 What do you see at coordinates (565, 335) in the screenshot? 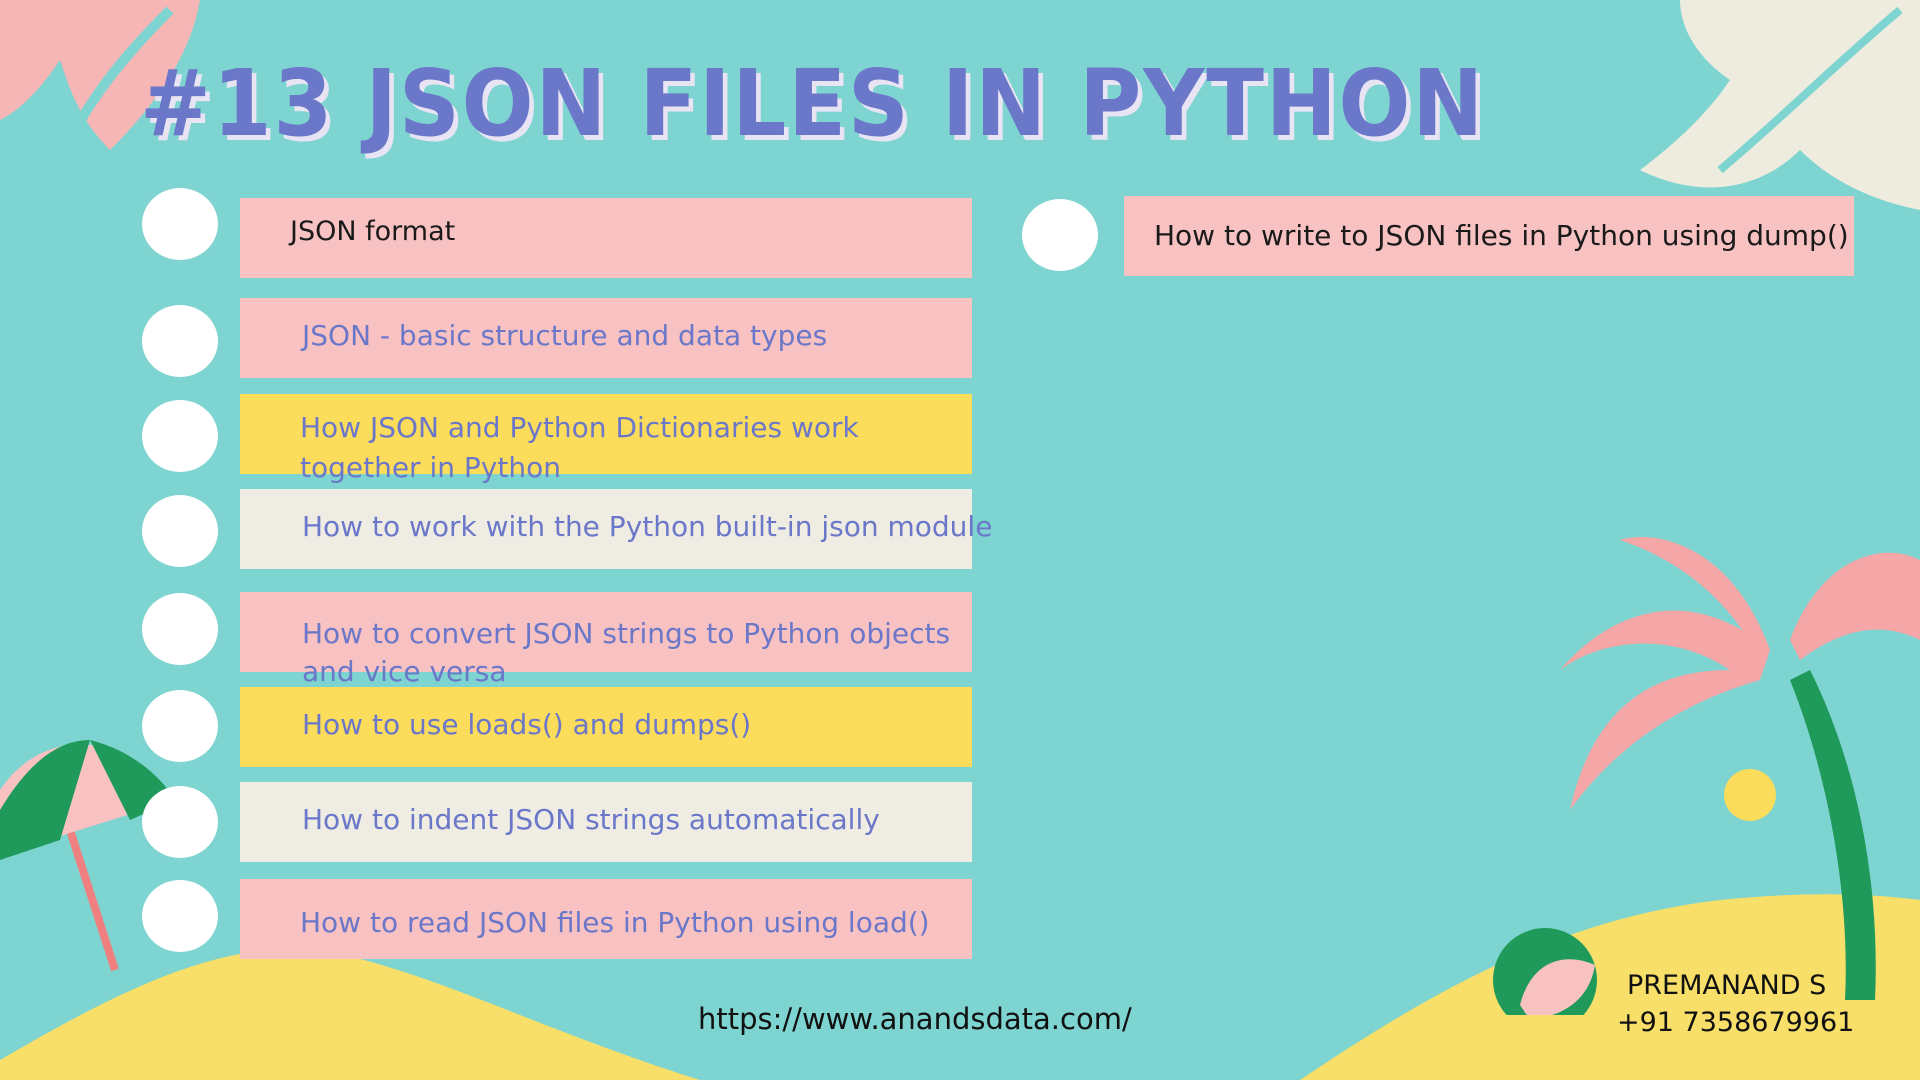
I see `topic-label: JSON - basic structure and data types` at bounding box center [565, 335].